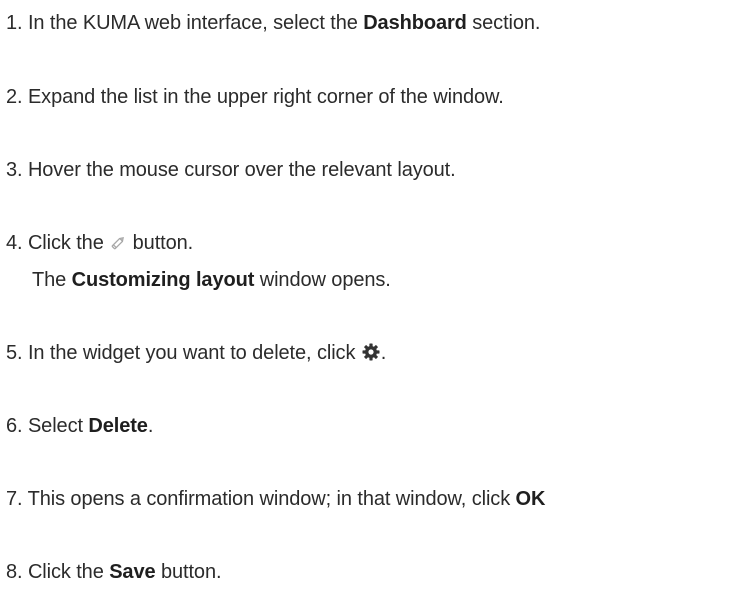 This screenshot has height=608, width=746. Describe the element at coordinates (14, 243) in the screenshot. I see `step-number: 4.` at that location.